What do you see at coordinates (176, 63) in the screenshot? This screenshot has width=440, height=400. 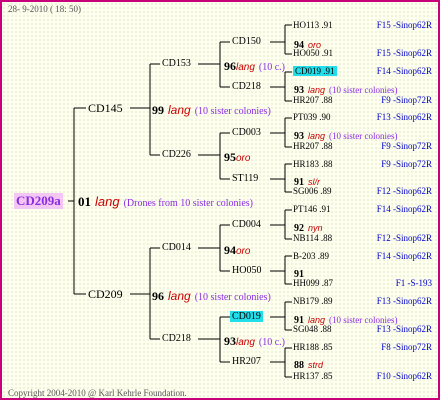 I see `queen-cd153: CD153` at bounding box center [176, 63].